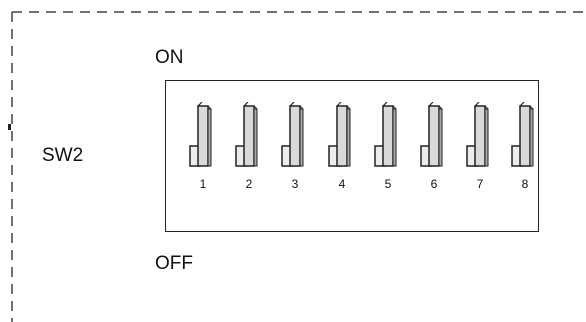 The image size is (586, 322). What do you see at coordinates (174, 263) in the screenshot?
I see `off-label: OFF` at bounding box center [174, 263].